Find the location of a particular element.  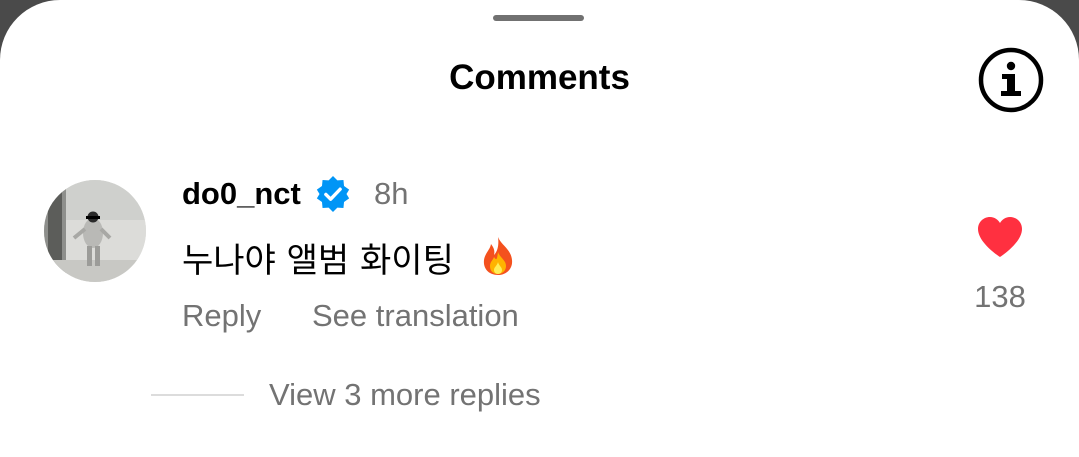

avatar is located at coordinates (95, 231).